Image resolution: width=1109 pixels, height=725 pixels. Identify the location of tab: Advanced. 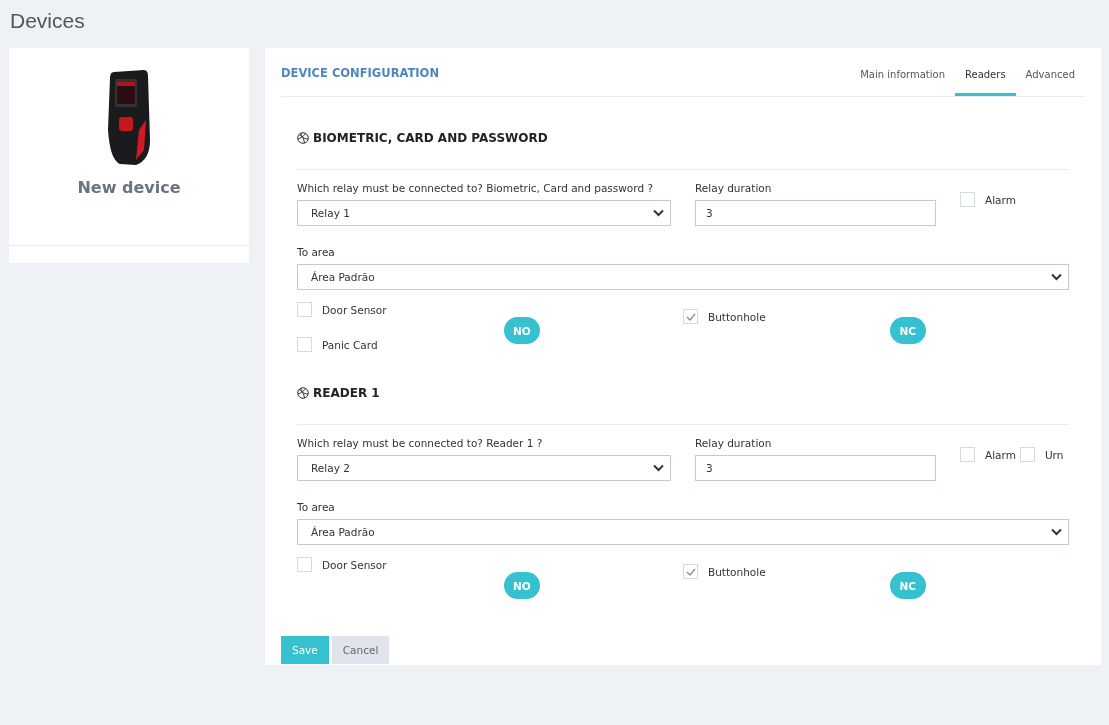
(1050, 82).